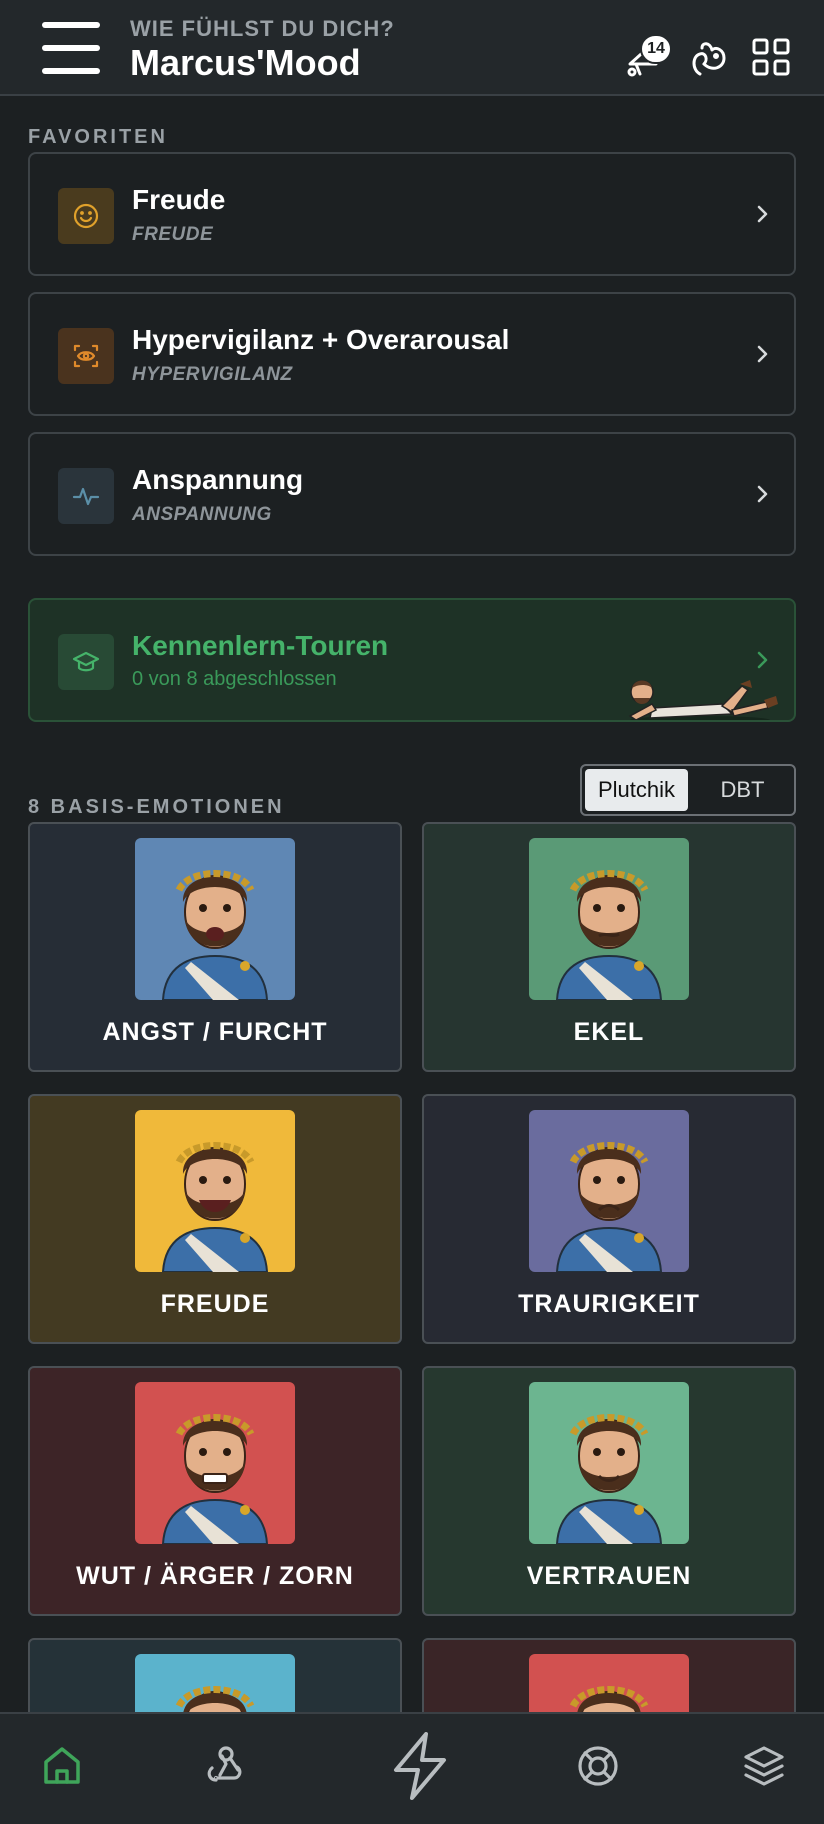 The width and height of the screenshot is (824, 1824). I want to click on model-toggle: Plutchik DBT, so click(688, 790).